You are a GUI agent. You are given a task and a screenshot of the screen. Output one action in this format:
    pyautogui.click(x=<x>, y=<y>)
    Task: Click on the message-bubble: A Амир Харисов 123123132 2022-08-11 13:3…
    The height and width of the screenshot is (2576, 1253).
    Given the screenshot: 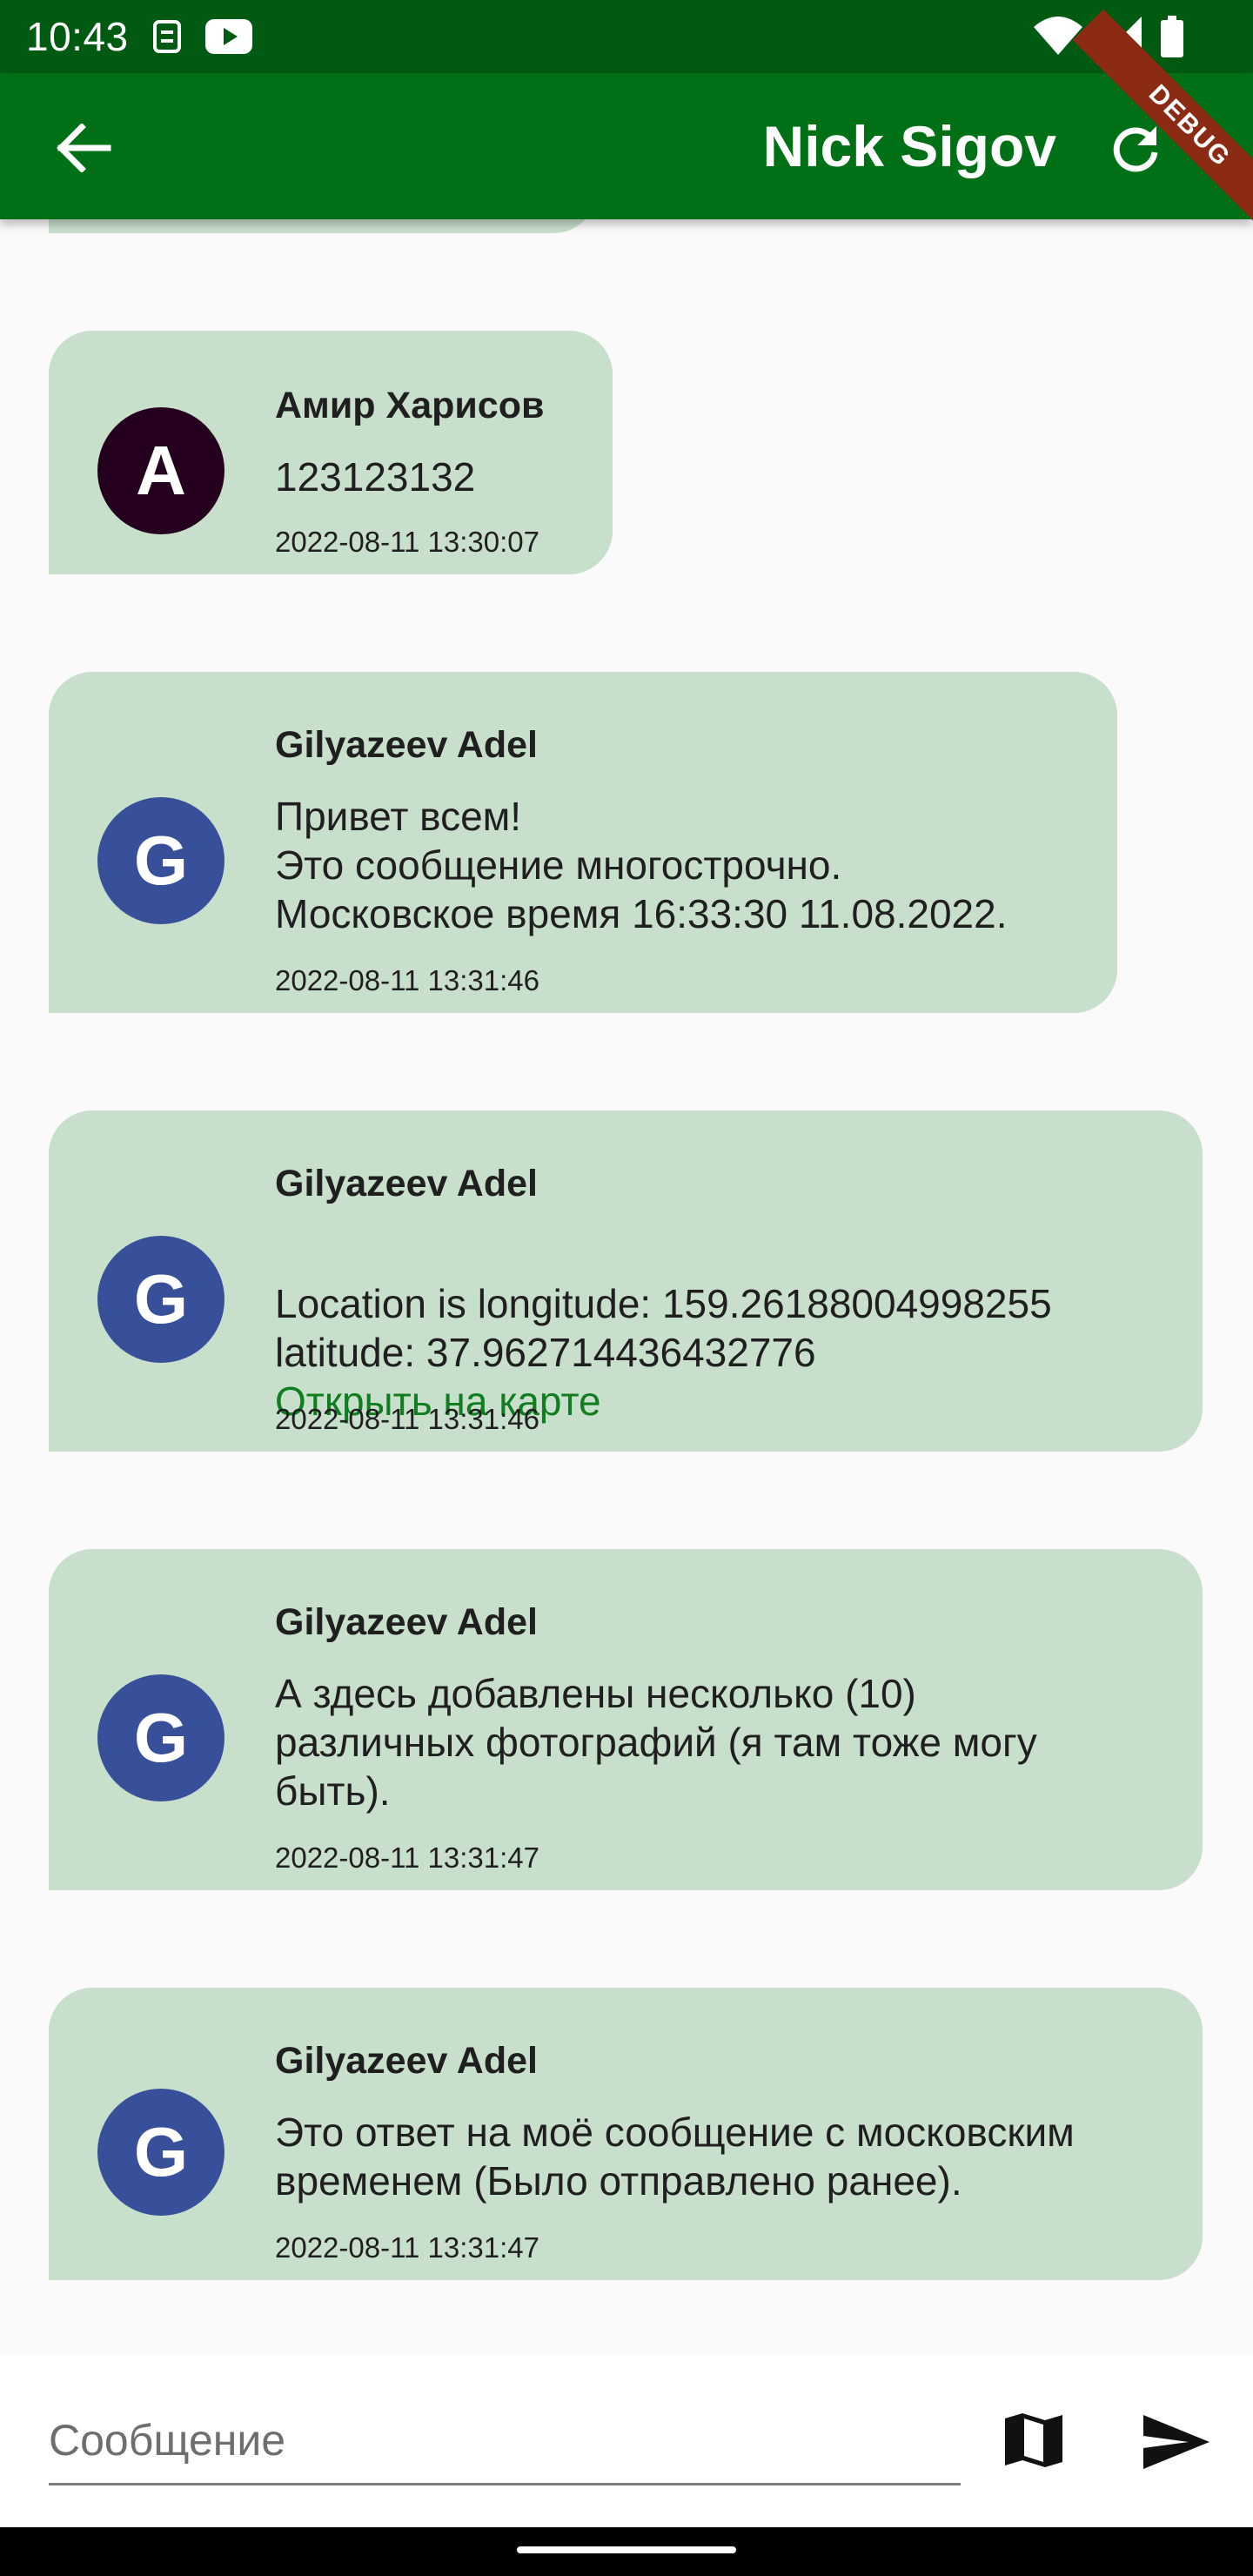 What is the action you would take?
    pyautogui.click(x=331, y=453)
    